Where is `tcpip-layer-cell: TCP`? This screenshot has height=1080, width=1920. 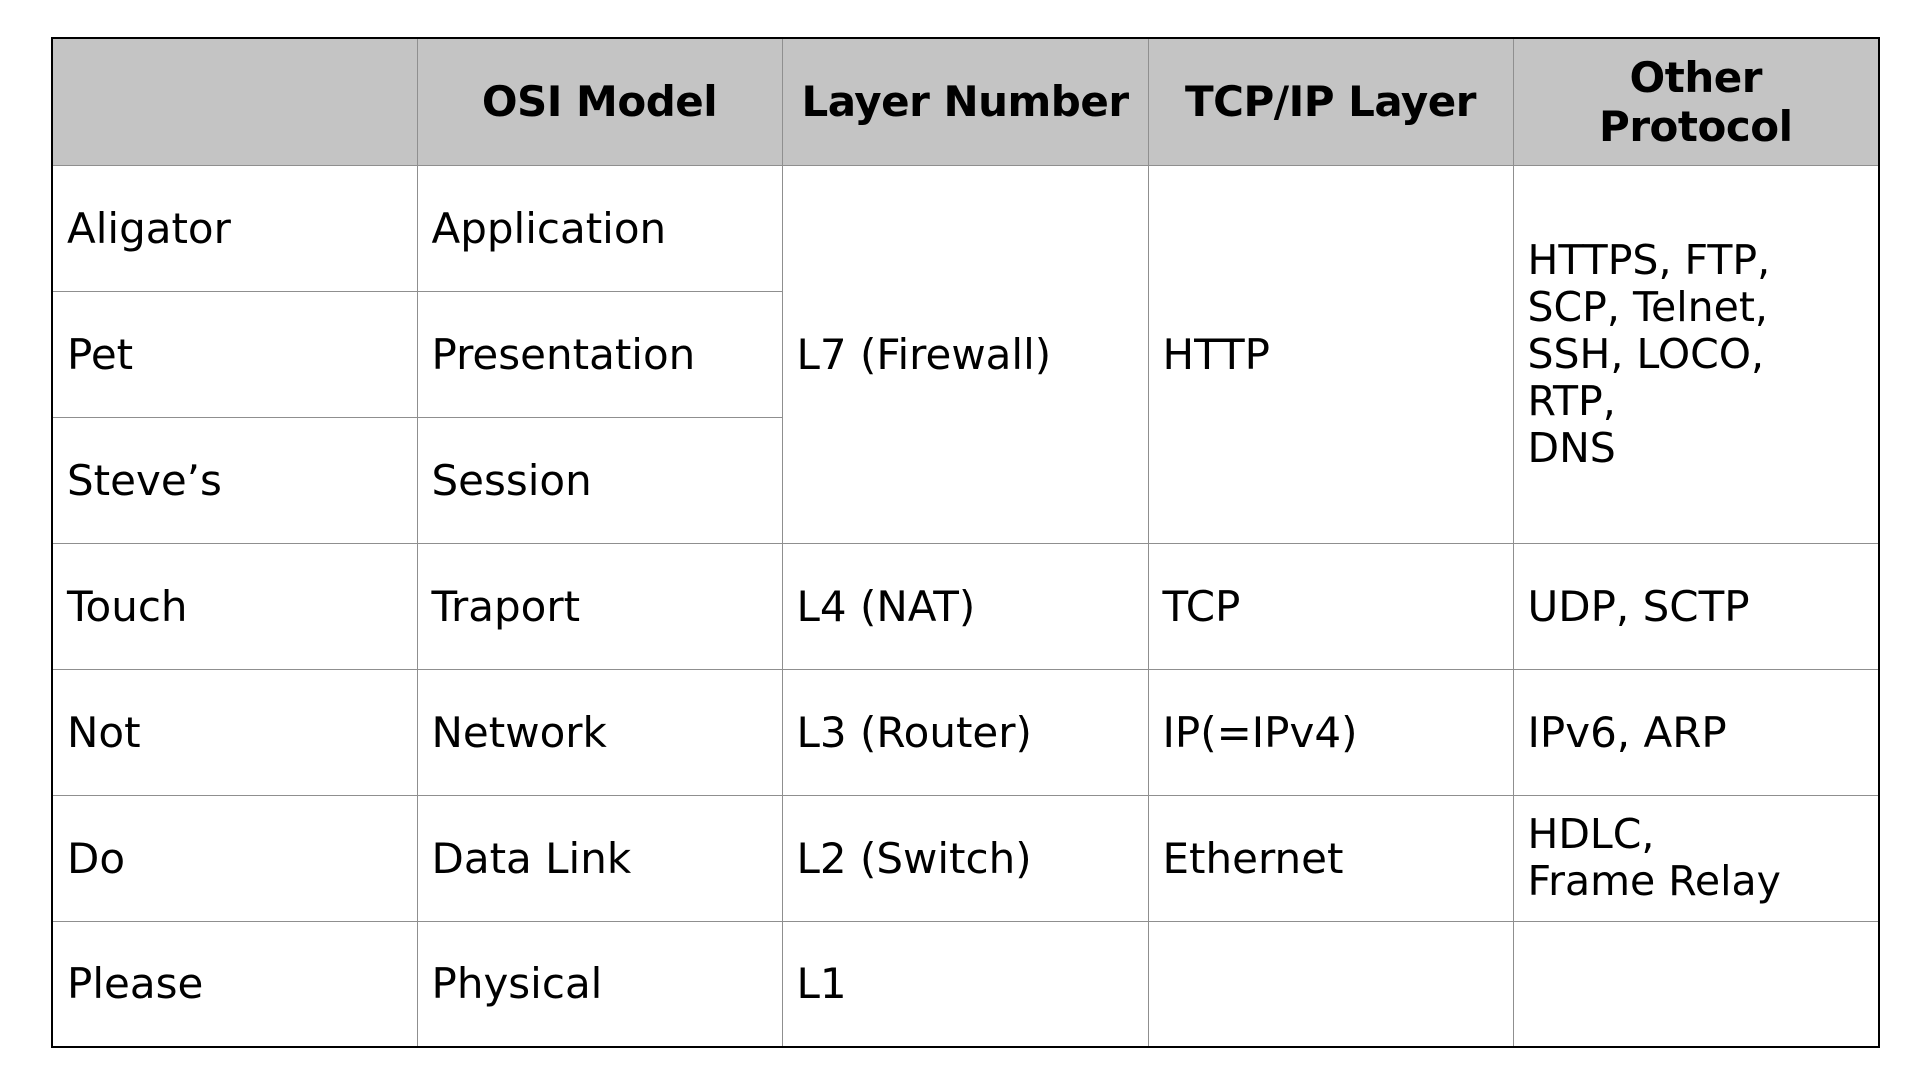 tcpip-layer-cell: TCP is located at coordinates (1330, 606).